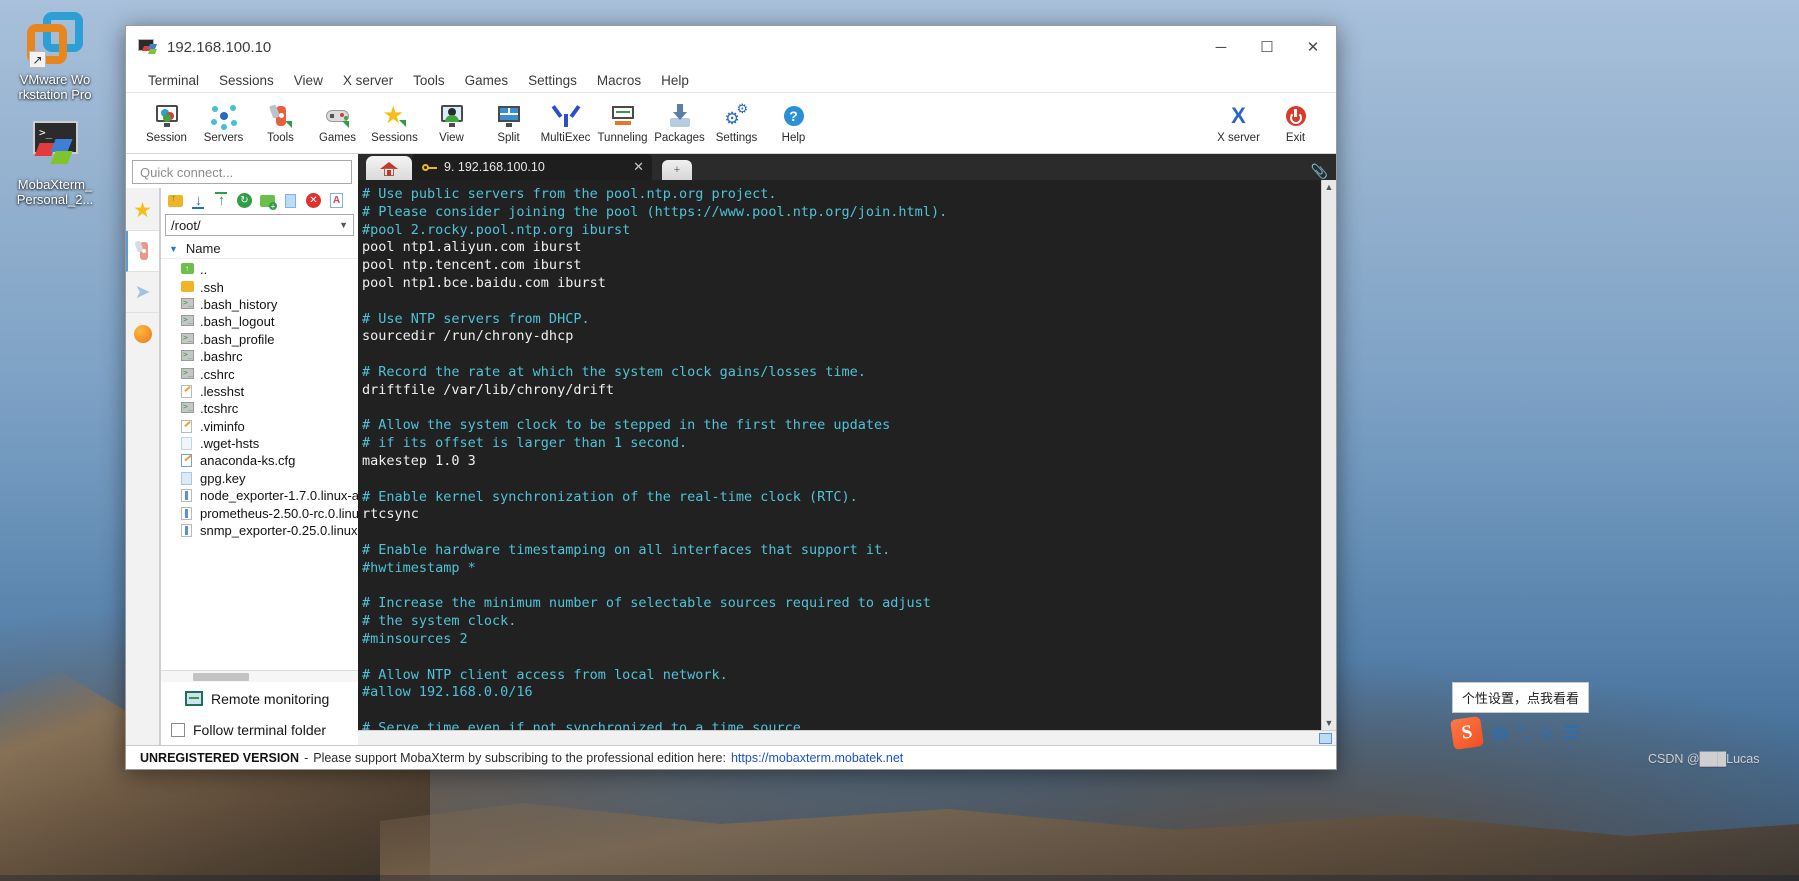 The width and height of the screenshot is (1799, 881). I want to click on terminal-line, so click(841, 533).